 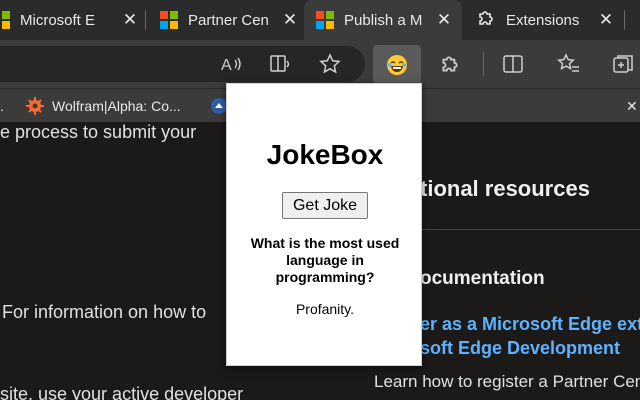 I want to click on doc-link: soft Edge Development, so click(x=520, y=348).